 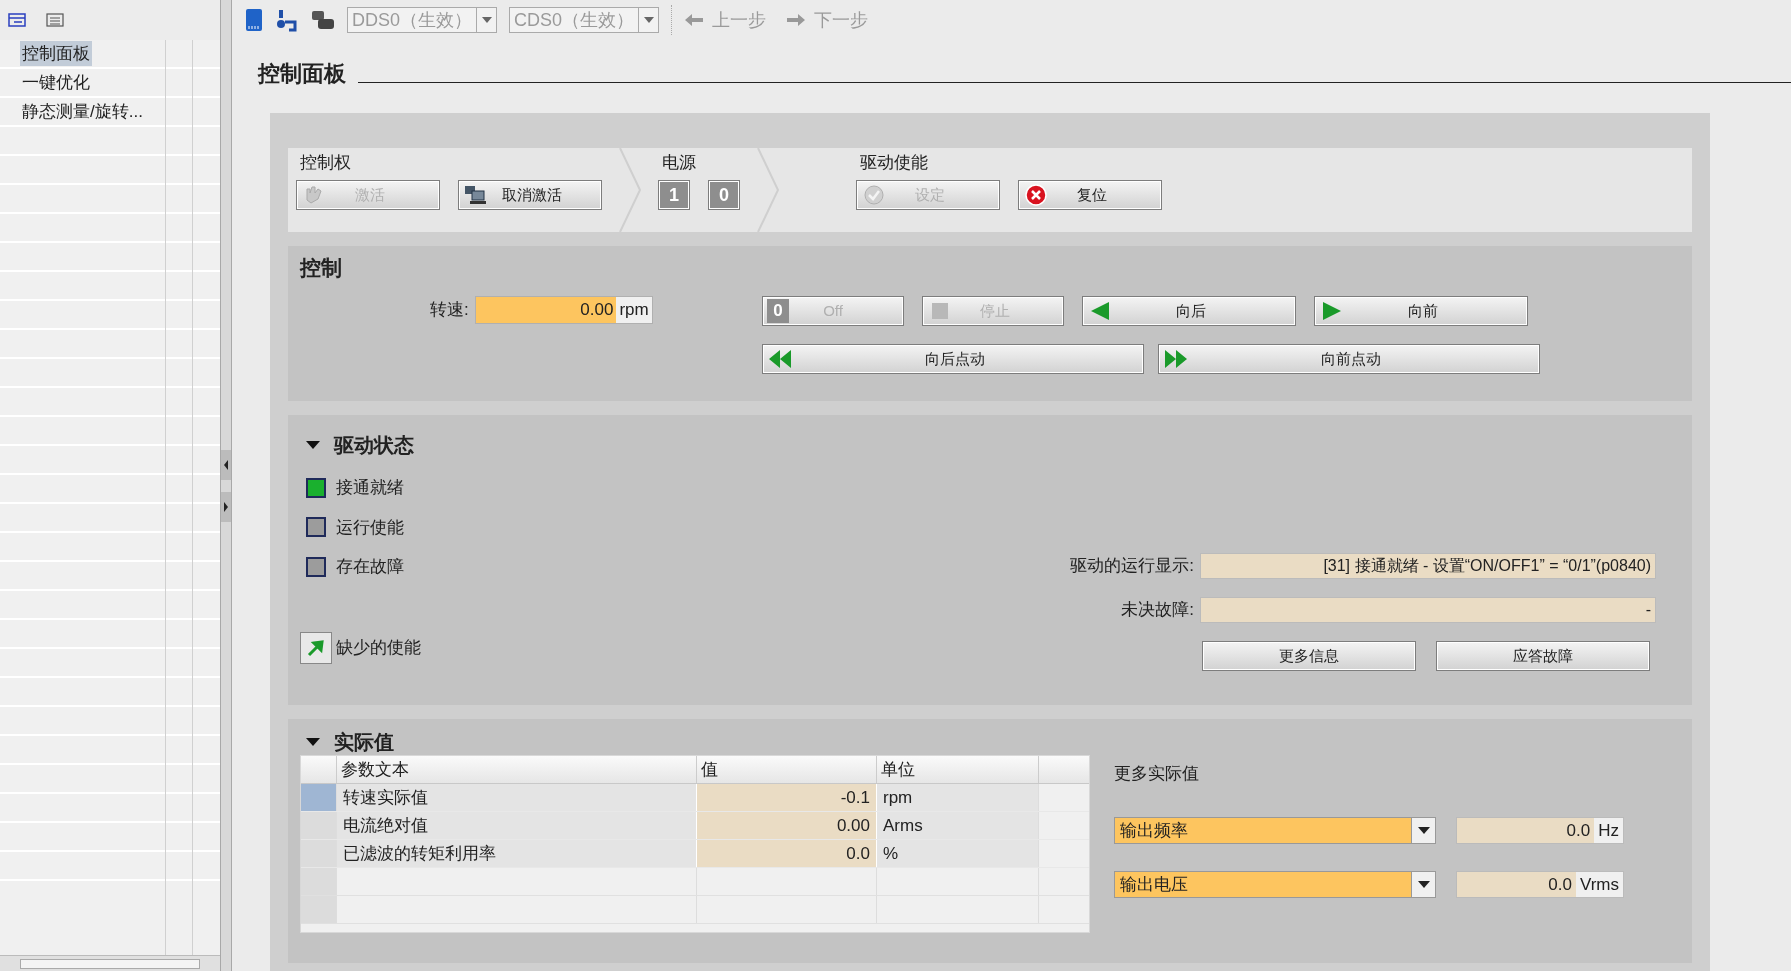 I want to click on memory-card-icon, so click(x=254, y=20).